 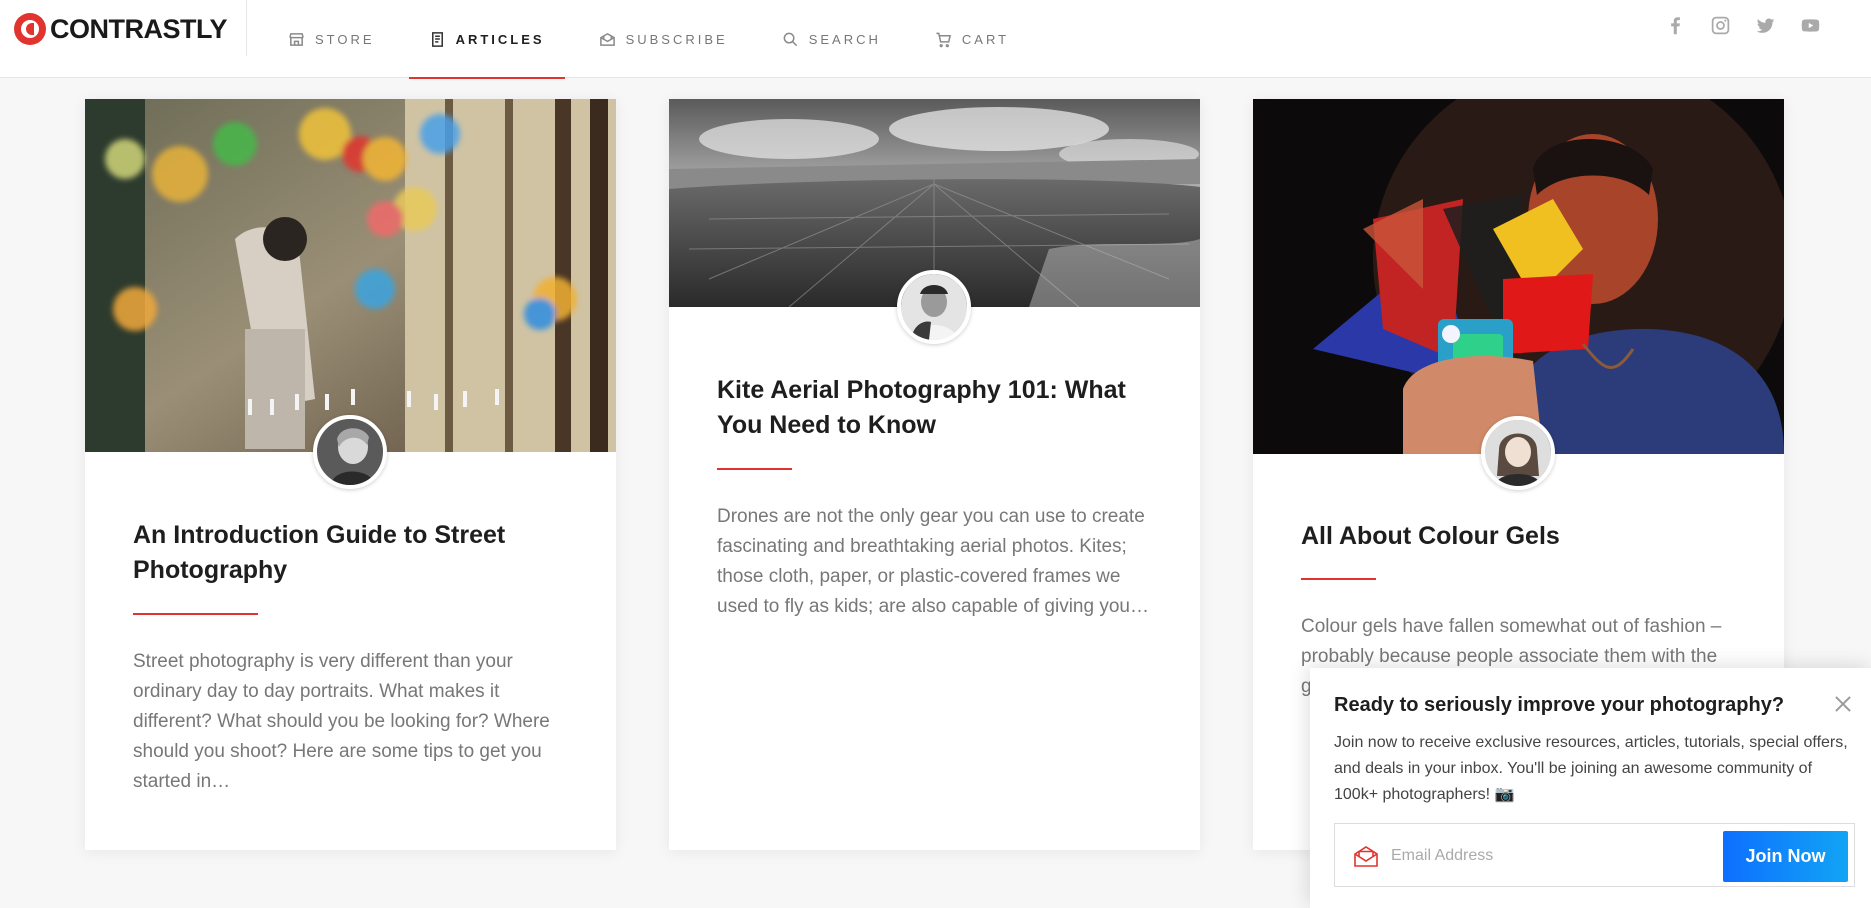 I want to click on article-title: All About Colour Gels, so click(x=1521, y=536).